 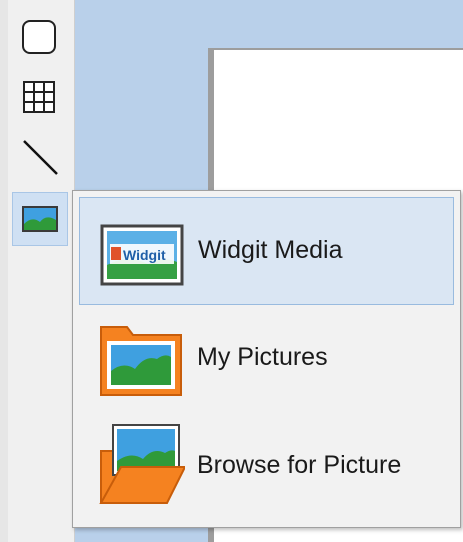 I want to click on rounded-square-icon, so click(x=39, y=37).